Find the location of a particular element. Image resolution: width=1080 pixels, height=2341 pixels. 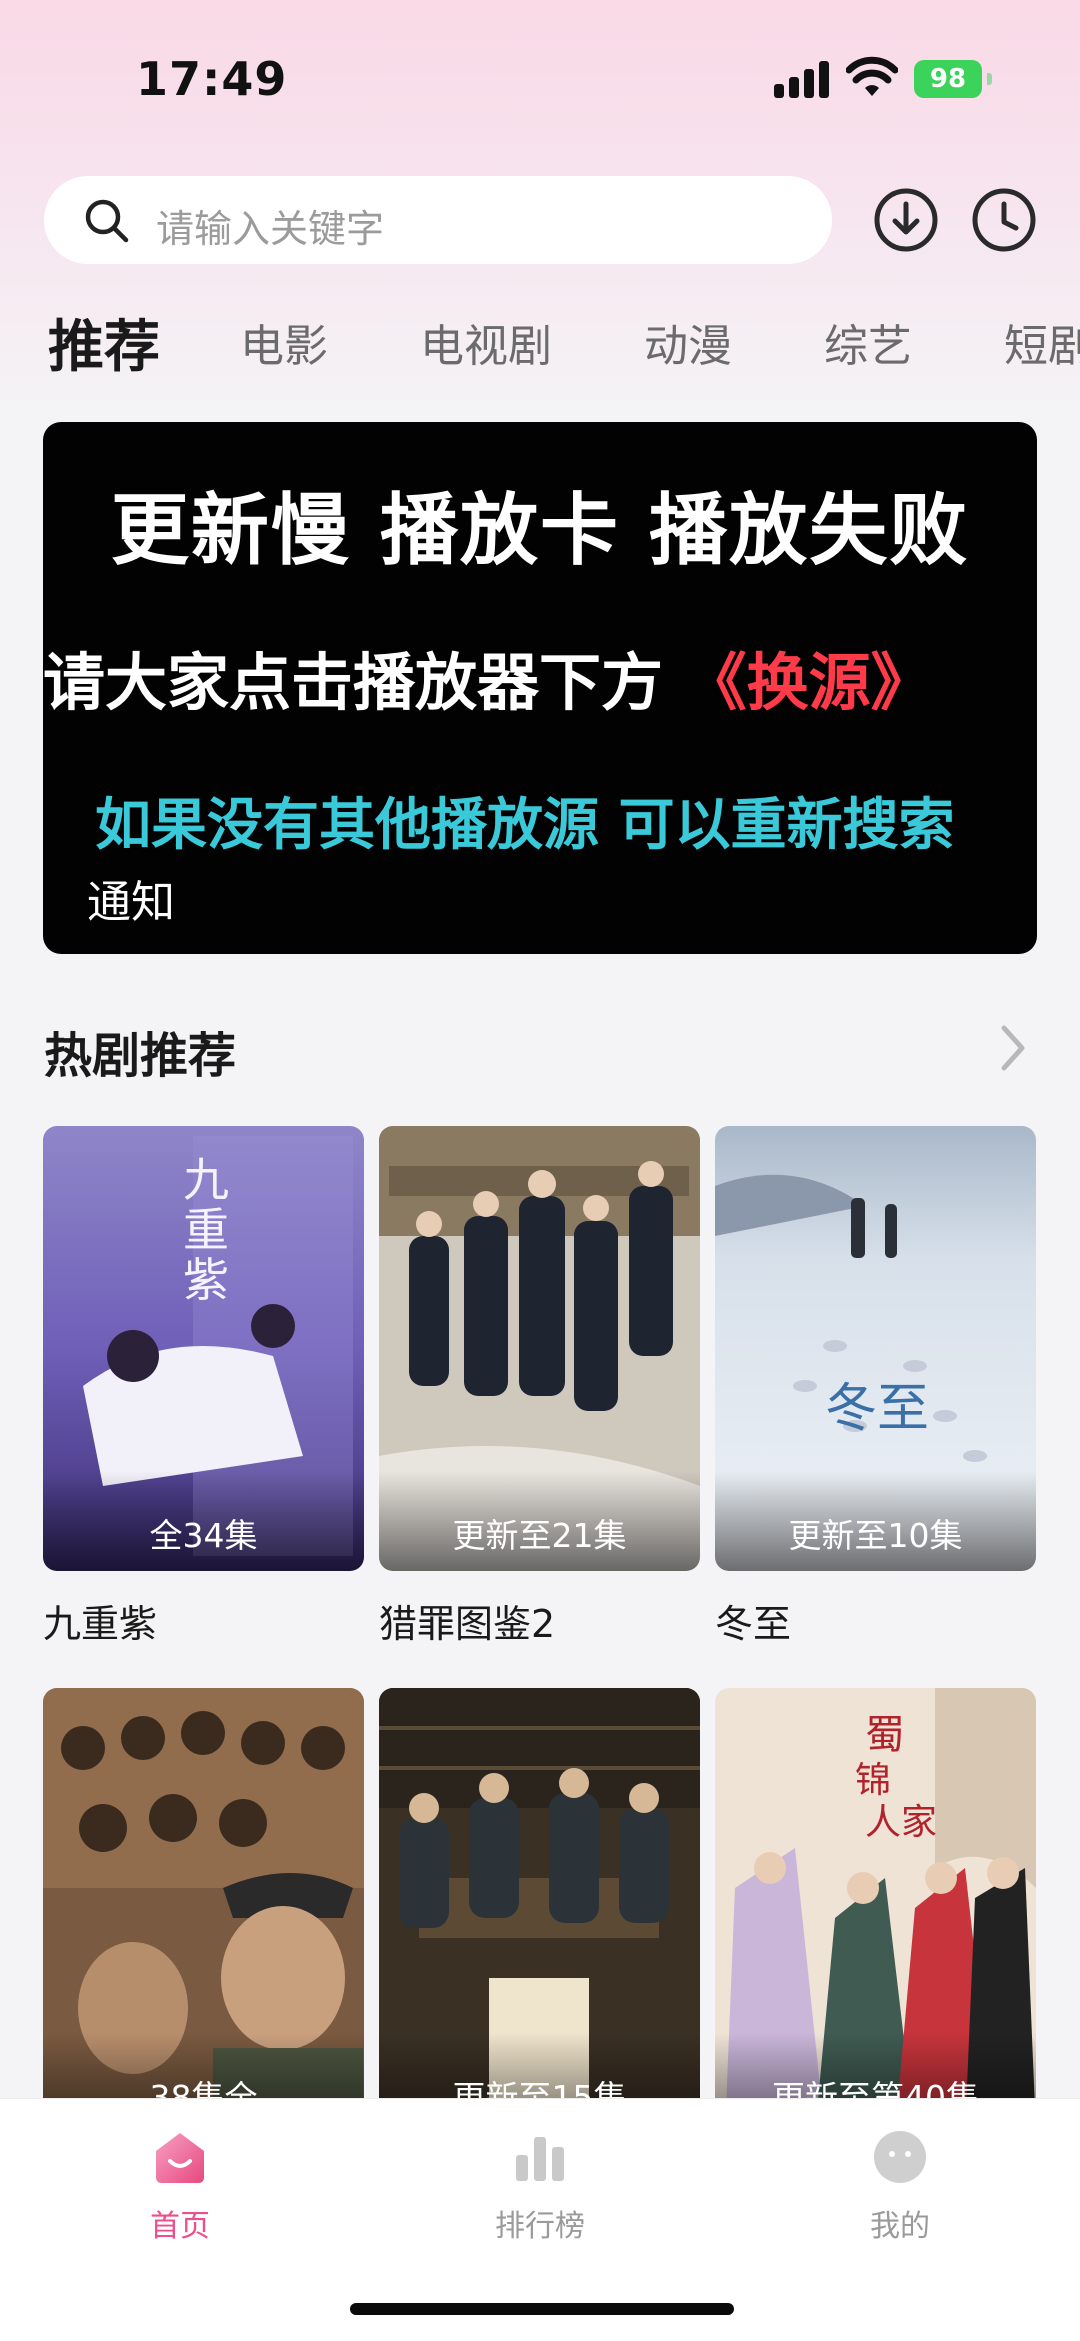

banner-instruction-text: 请大家点击播放器下方 is located at coordinates (364, 682).